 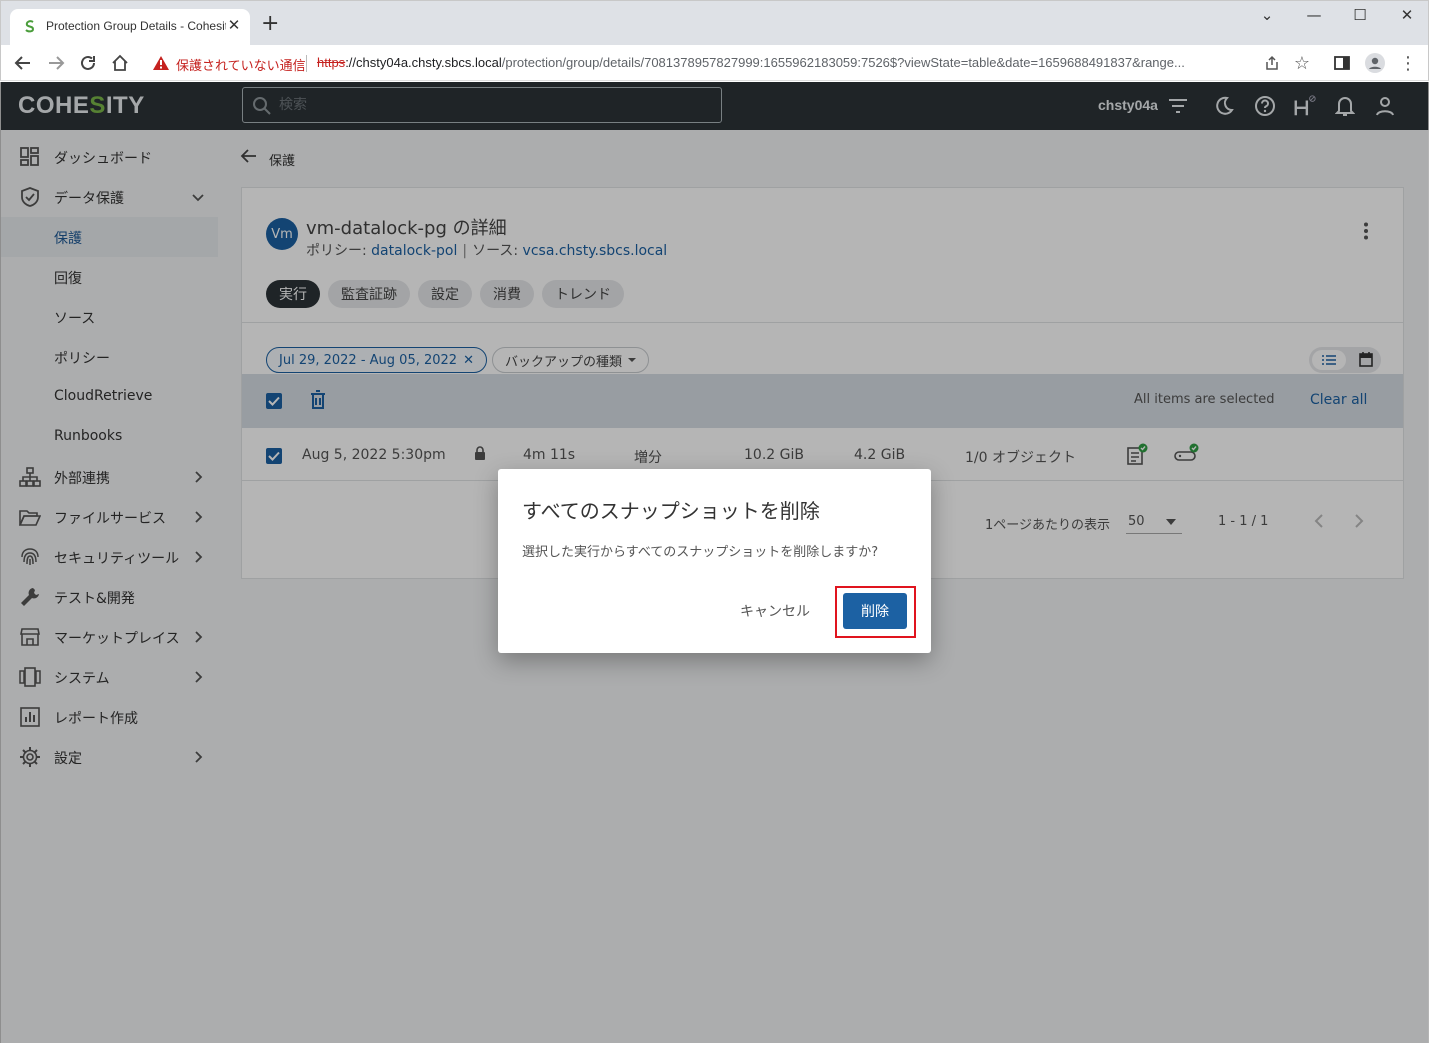 What do you see at coordinates (23, 63) in the screenshot?
I see `back-icon` at bounding box center [23, 63].